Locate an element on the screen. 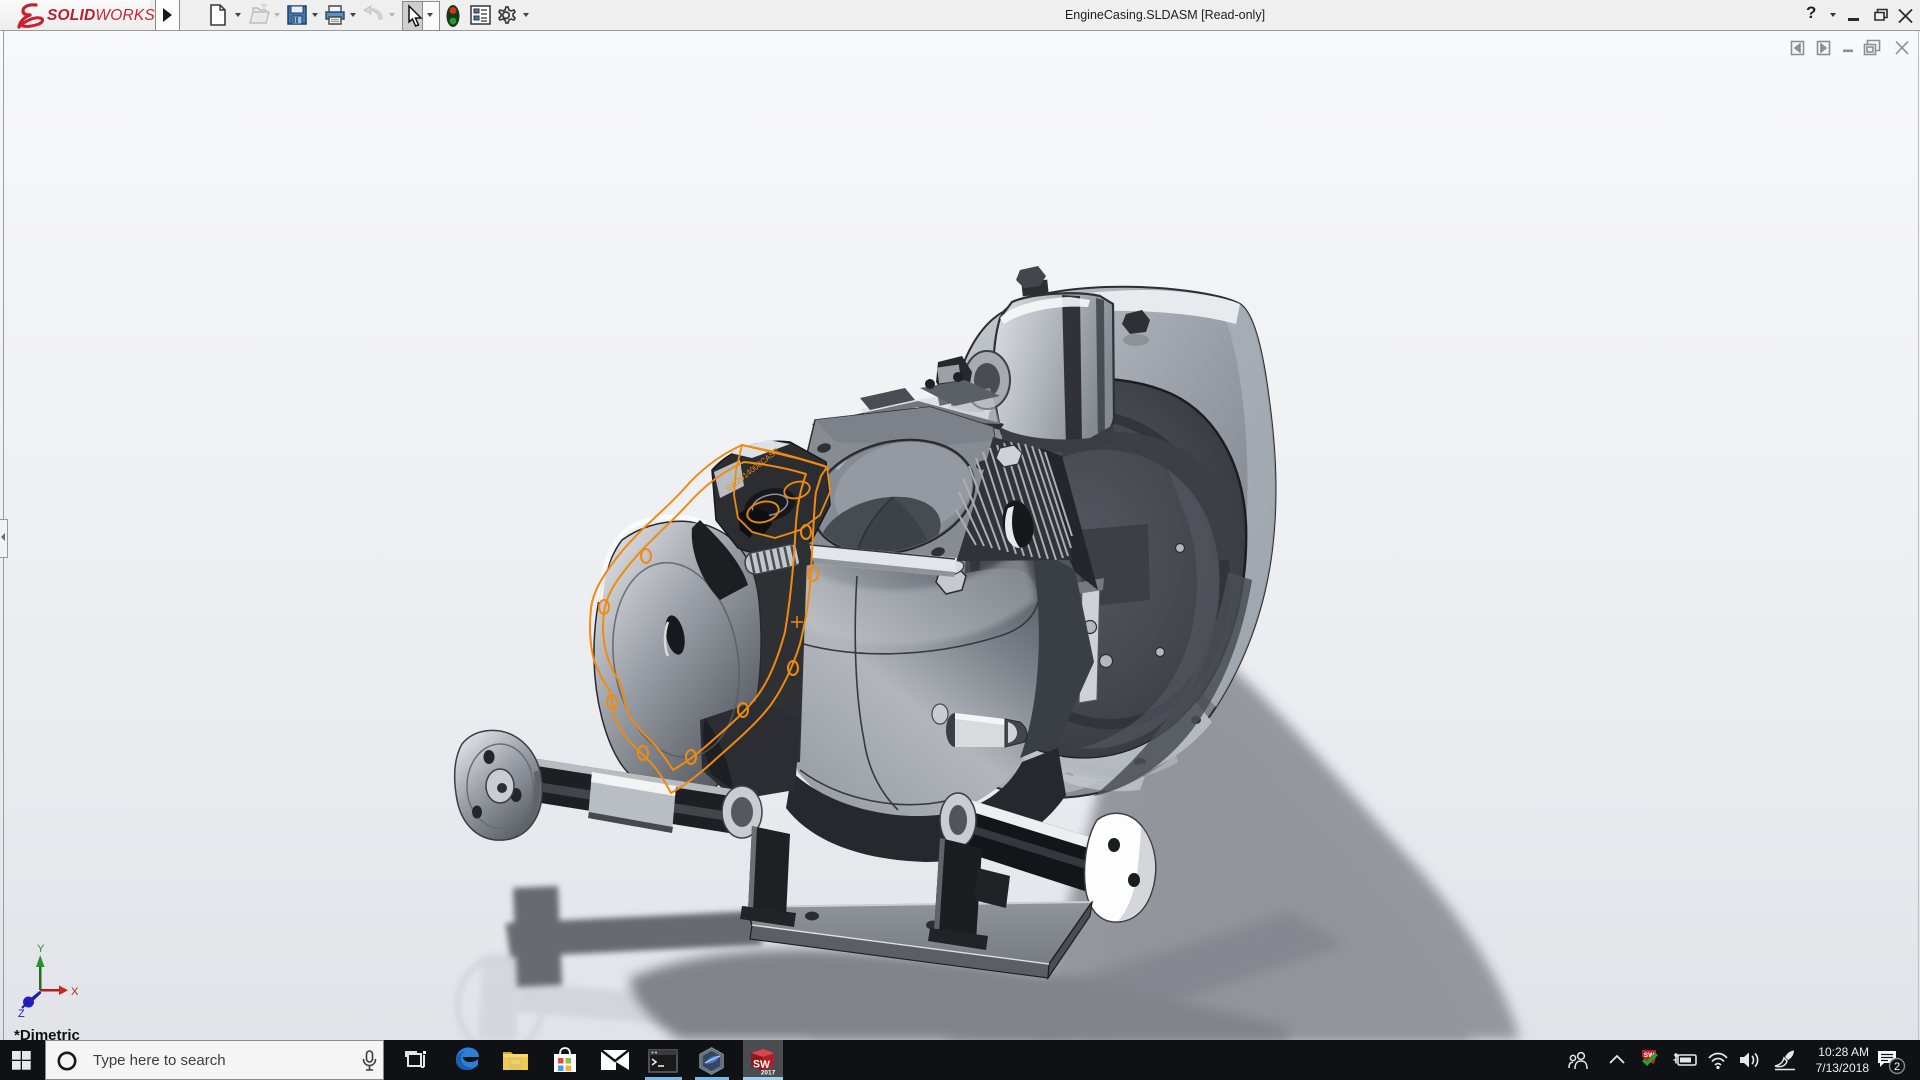  svg-text: X is located at coordinates (75, 992).